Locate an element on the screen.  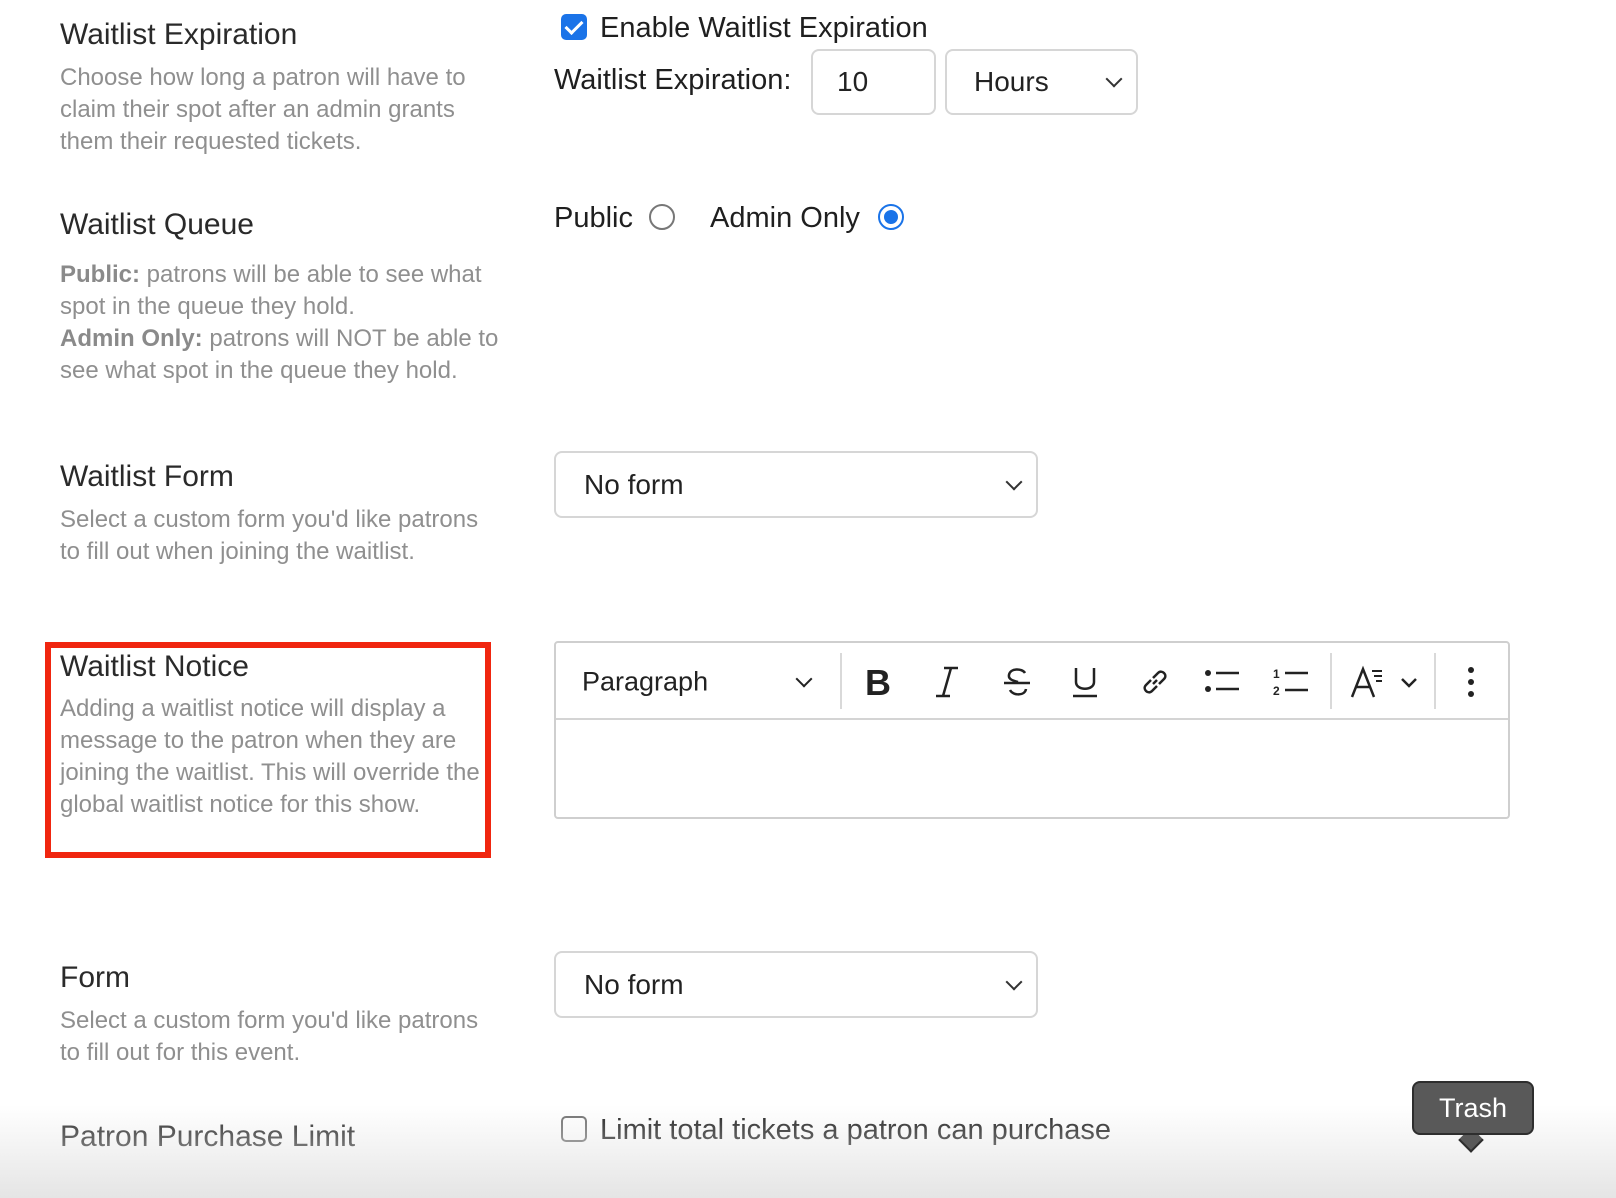
underline-button is located at coordinates (1085, 682).